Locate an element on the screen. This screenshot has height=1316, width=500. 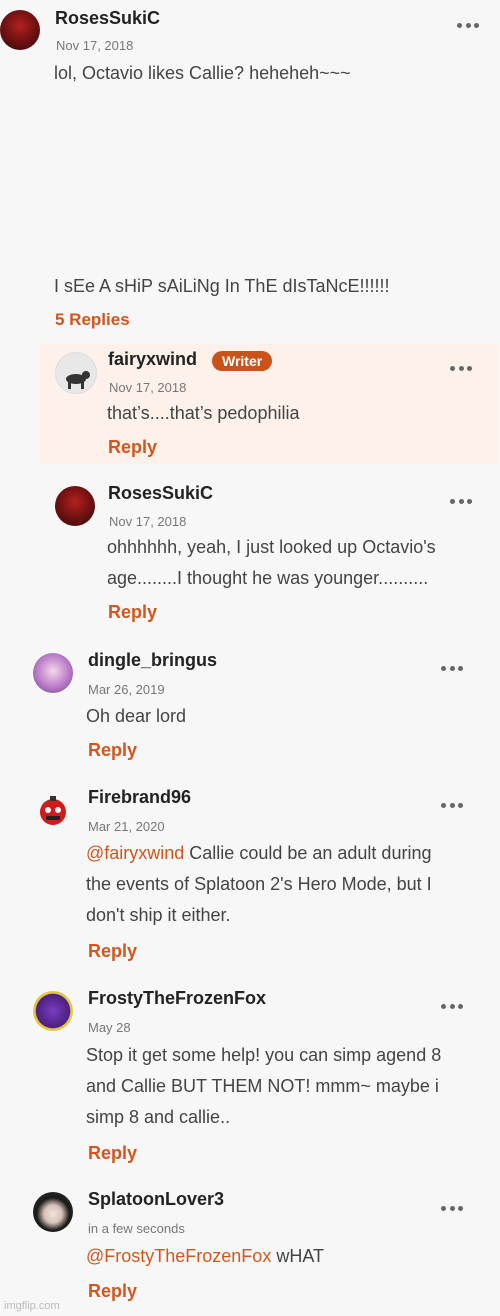
comment-text-line: that’s....that’s pedophilia is located at coordinates (203, 413).